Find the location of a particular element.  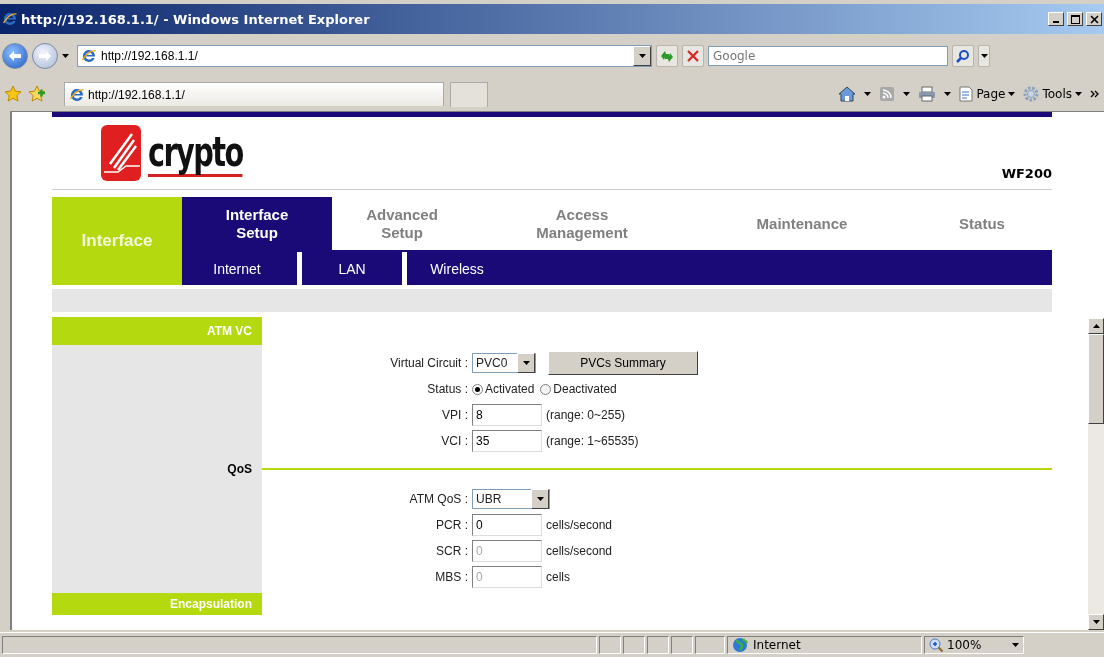

text-field: 0 is located at coordinates (507, 525).